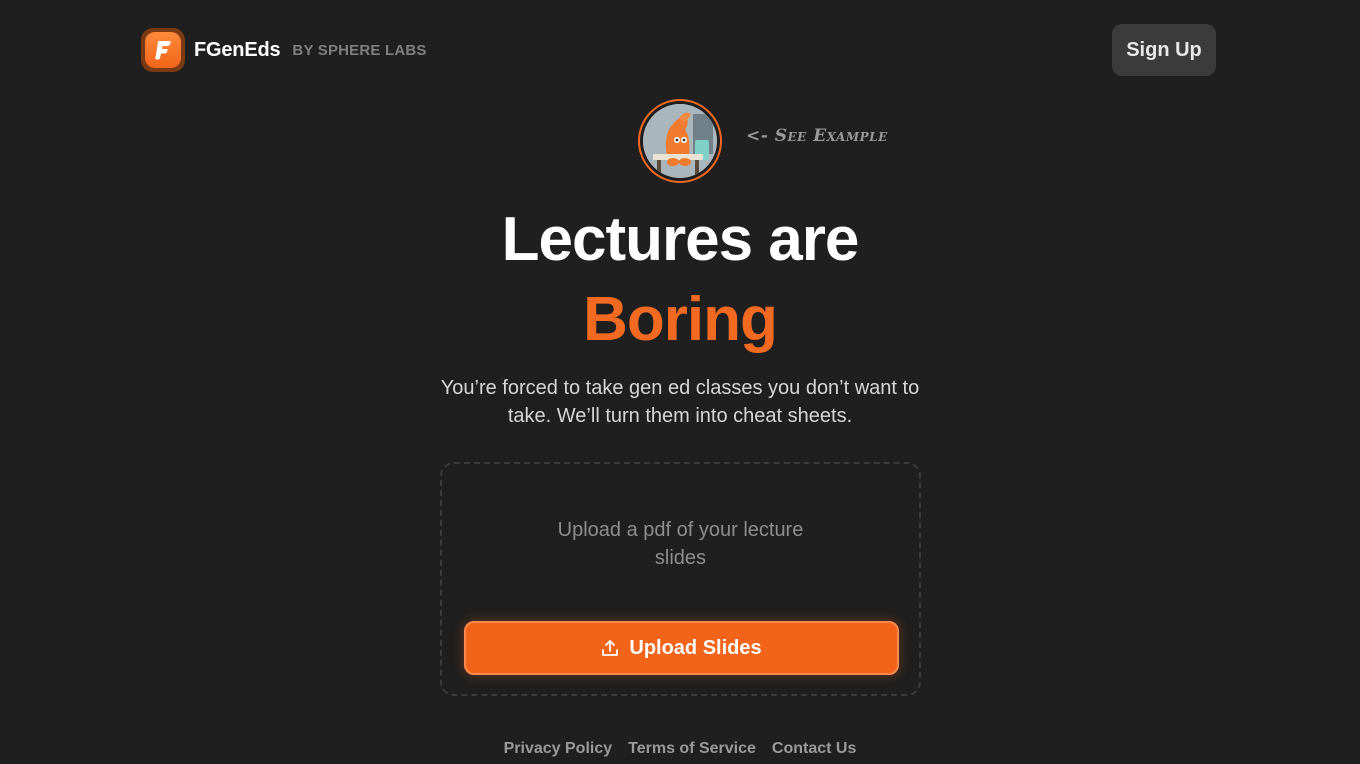 This screenshot has height=764, width=1360. I want to click on see-example-link: <- See Example, so click(817, 136).